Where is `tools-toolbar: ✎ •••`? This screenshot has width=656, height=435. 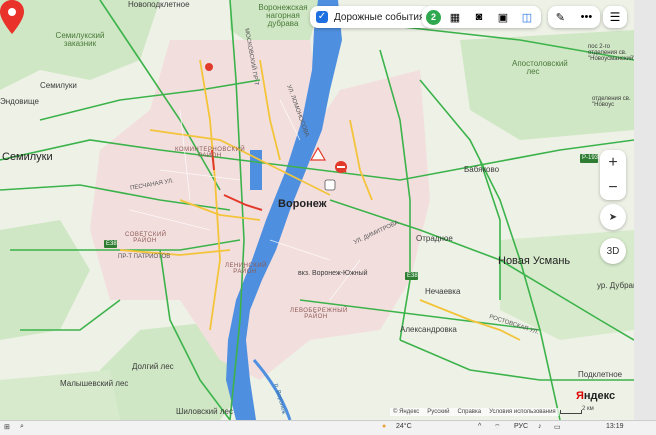 tools-toolbar: ✎ ••• is located at coordinates (574, 17).